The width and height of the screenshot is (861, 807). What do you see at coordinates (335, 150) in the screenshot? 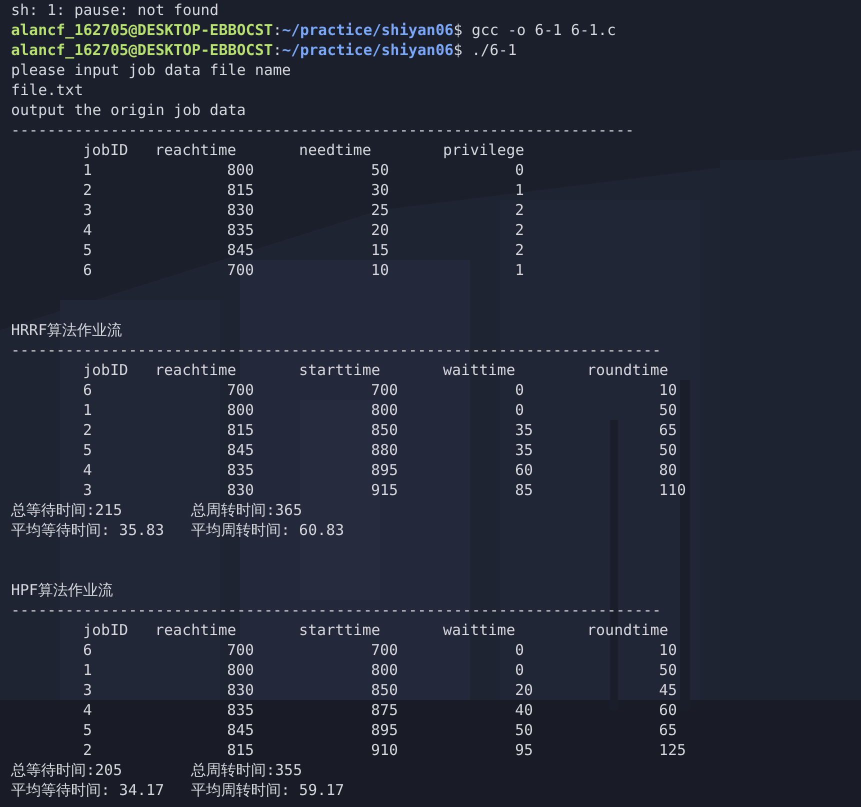
I see `column-header: needtime` at bounding box center [335, 150].